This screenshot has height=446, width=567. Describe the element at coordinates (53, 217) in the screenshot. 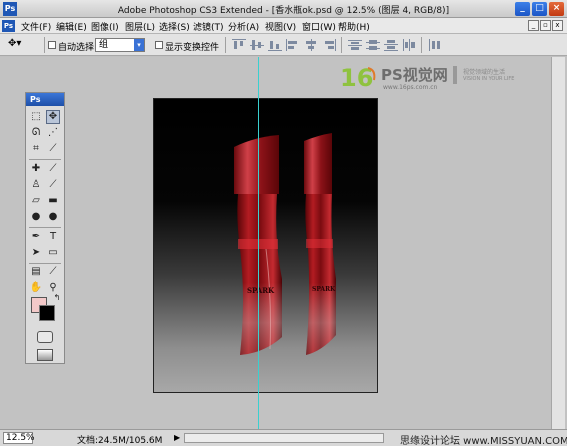

I see `dodge-tool-icon: ●` at that location.